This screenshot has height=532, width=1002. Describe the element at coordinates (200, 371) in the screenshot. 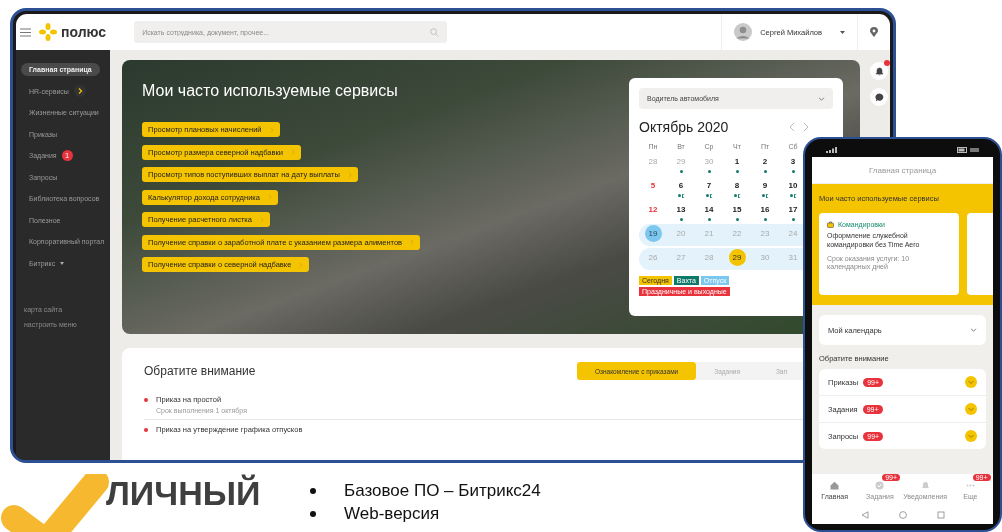

I see `section-title: Обратите внимание` at that location.